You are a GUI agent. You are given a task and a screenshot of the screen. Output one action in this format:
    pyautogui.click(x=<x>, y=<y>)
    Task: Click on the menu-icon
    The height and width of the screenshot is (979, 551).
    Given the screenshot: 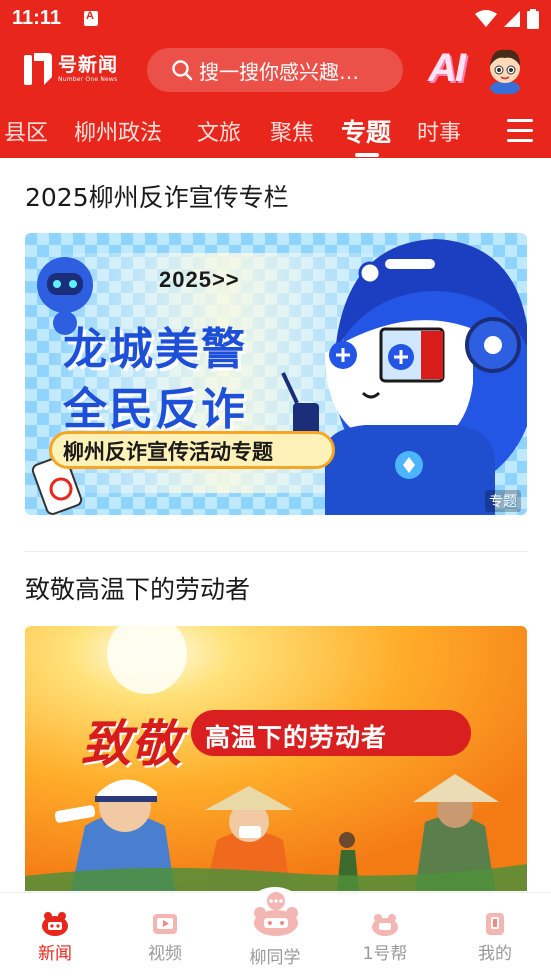 What is the action you would take?
    pyautogui.click(x=520, y=131)
    